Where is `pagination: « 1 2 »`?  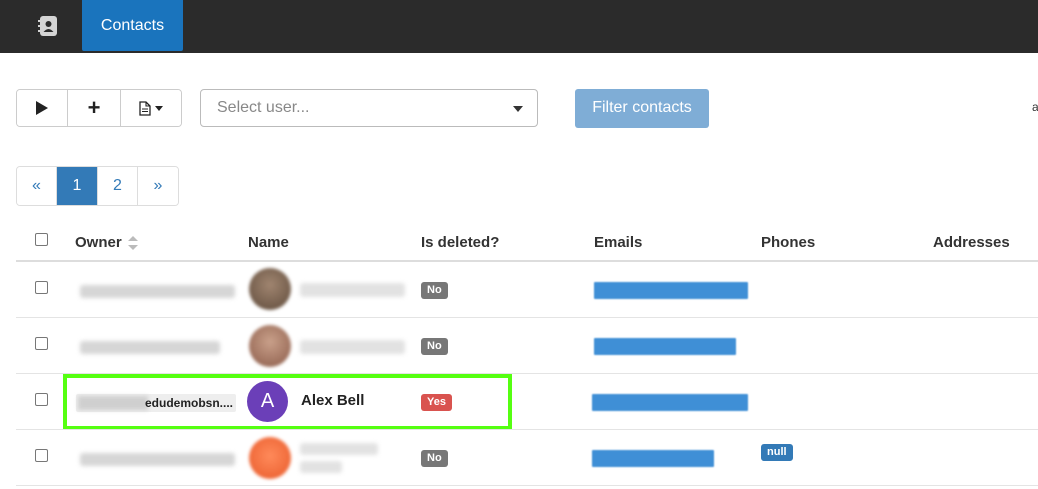
pagination: « 1 2 » is located at coordinates (97, 186).